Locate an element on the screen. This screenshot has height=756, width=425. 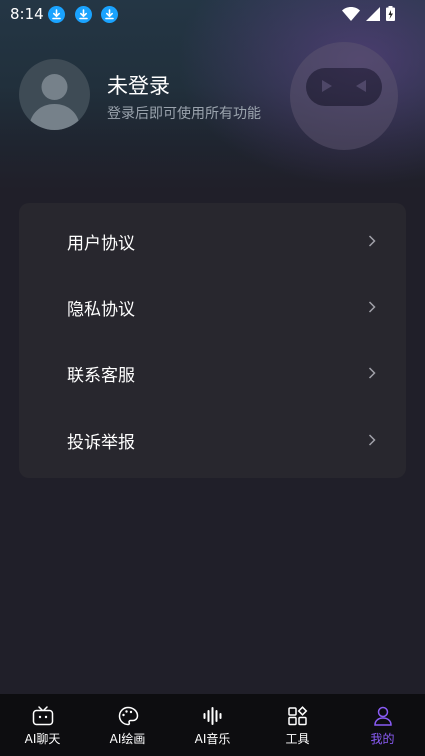
tab-label: AI聊天 is located at coordinates (42, 739).